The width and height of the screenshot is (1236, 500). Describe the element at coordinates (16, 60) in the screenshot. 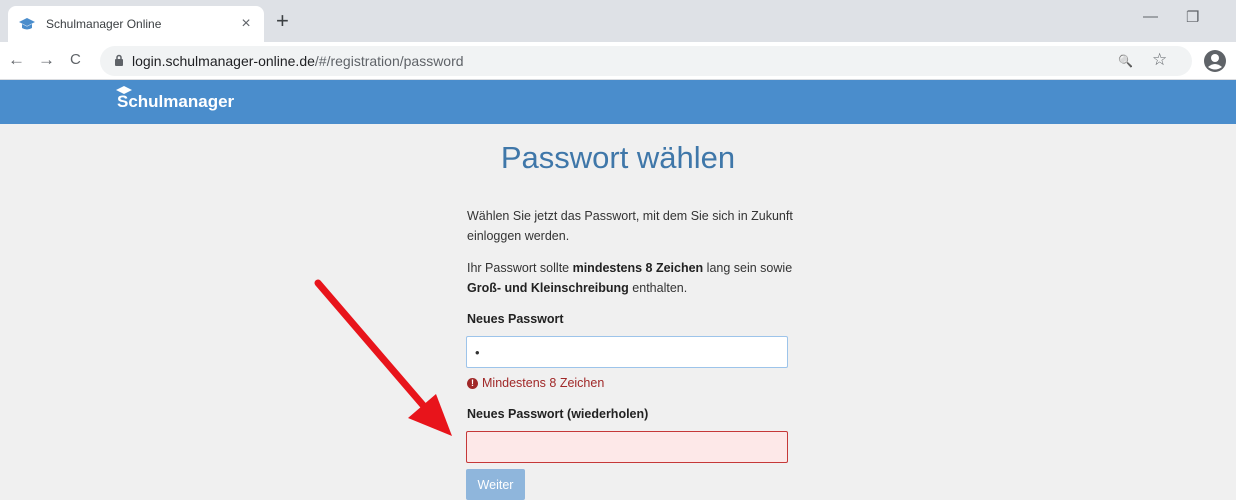

I see `back-icon: ←` at that location.